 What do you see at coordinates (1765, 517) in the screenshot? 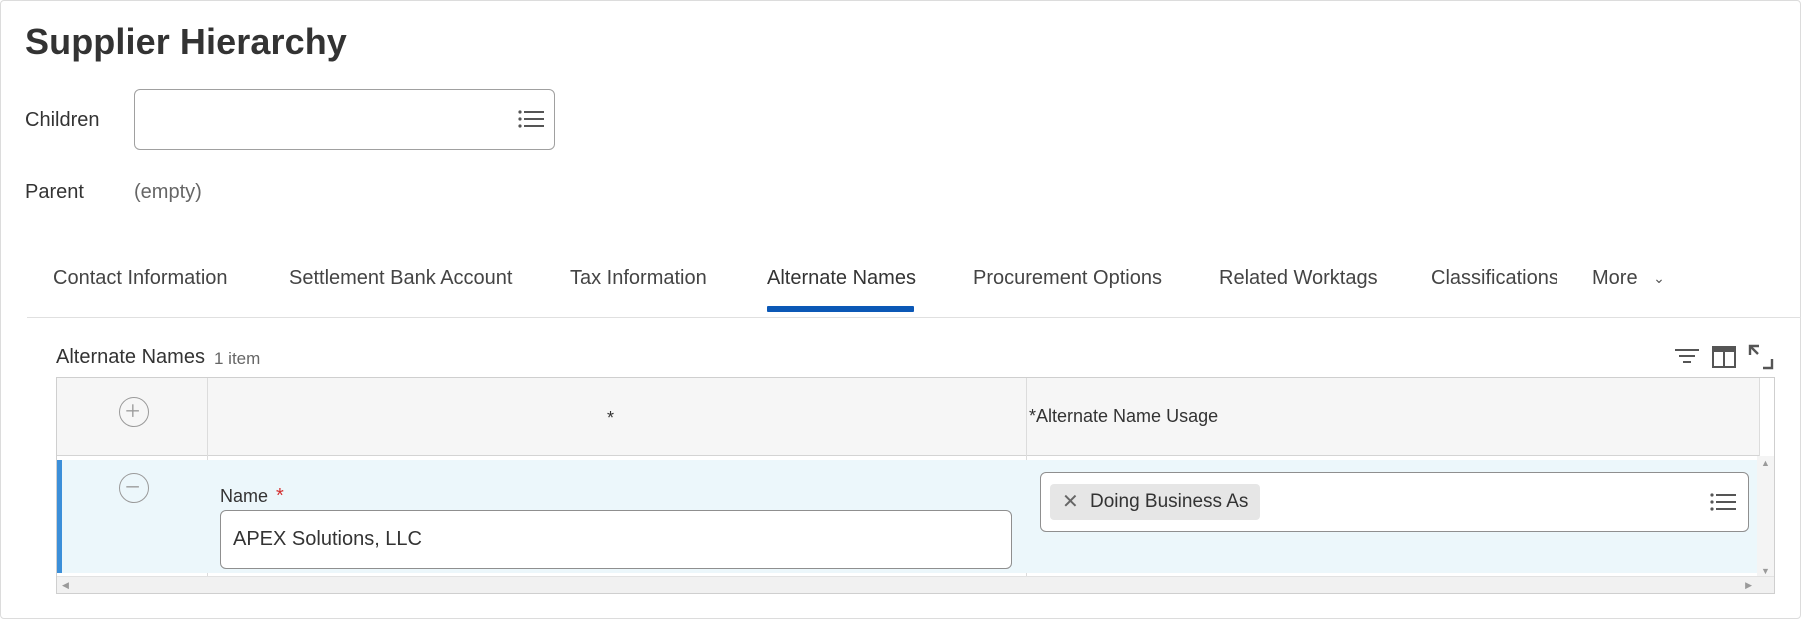
I see `vertical-scrollbar: ▲ ▼` at bounding box center [1765, 517].